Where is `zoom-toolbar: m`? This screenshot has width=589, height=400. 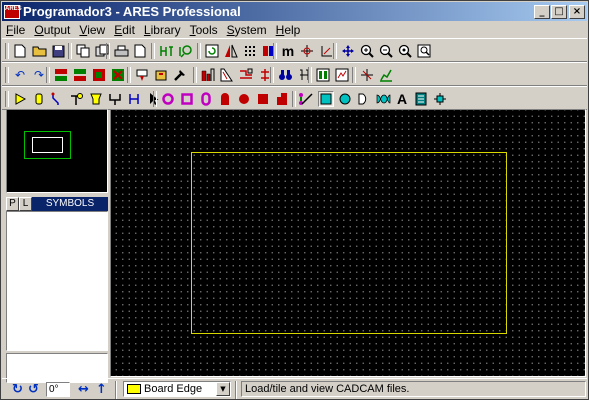
zoom-toolbar: m is located at coordinates (305, 51).